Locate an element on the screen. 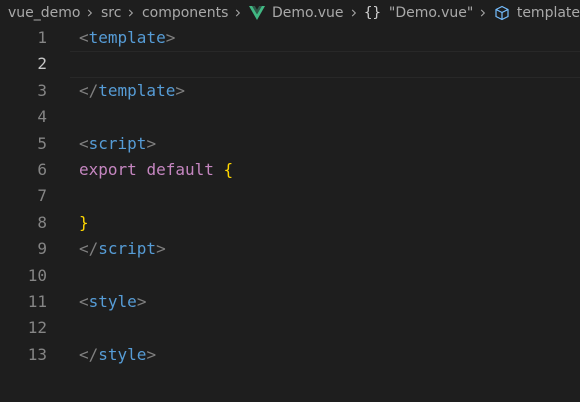 This screenshot has width=580, height=402. breadcrumb-label: Demo.vue is located at coordinates (307, 12).